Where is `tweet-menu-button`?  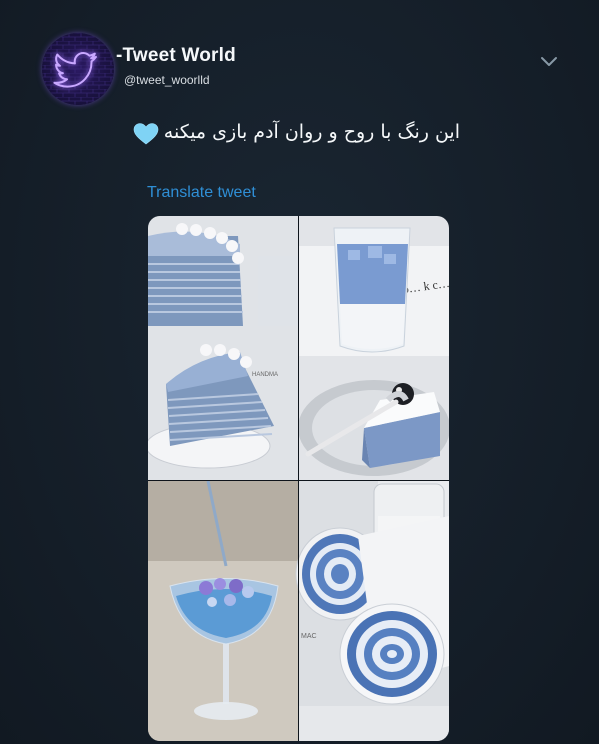 tweet-menu-button is located at coordinates (549, 61).